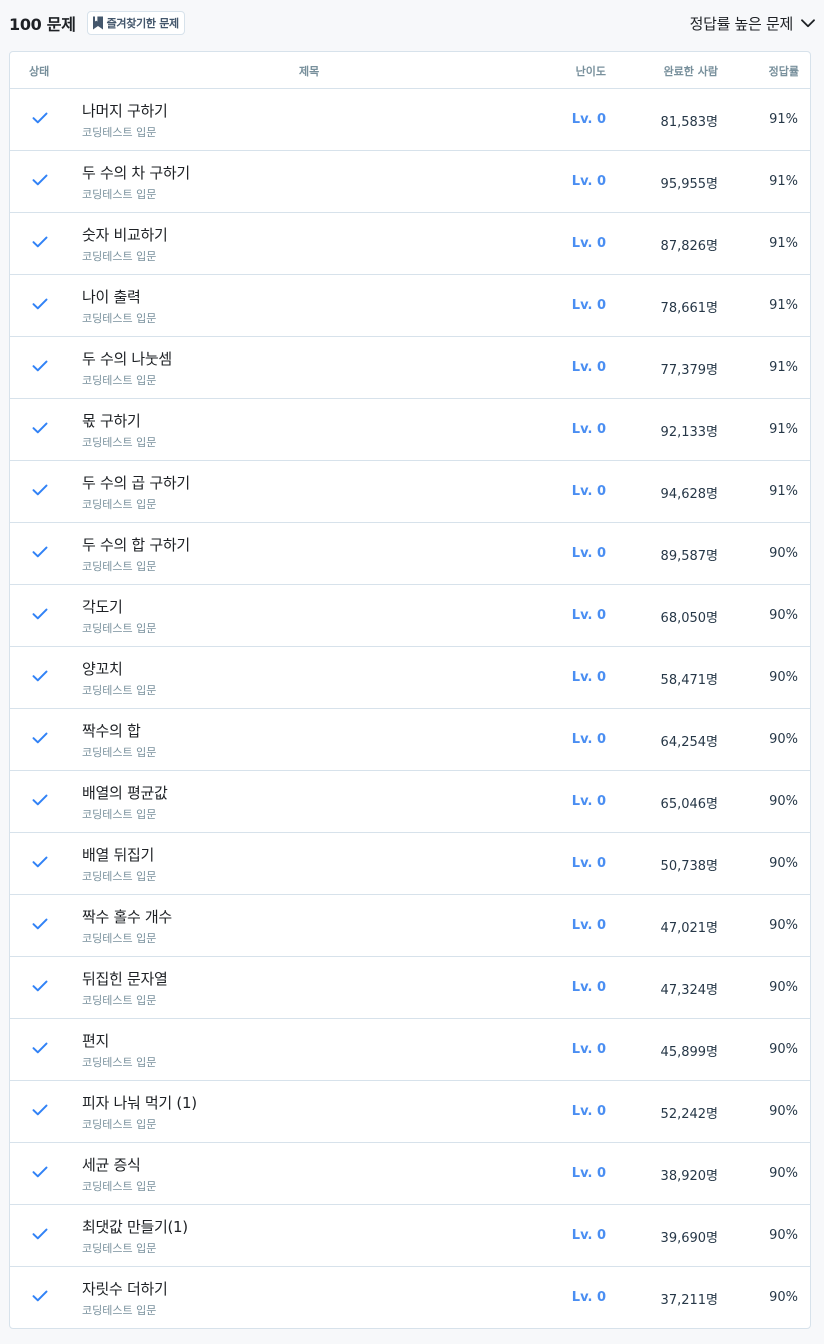  Describe the element at coordinates (410, 1050) in the screenshot. I see `table-row: 편지 코딩테스트 입문 Lv. 0 45,899명 90%` at that location.